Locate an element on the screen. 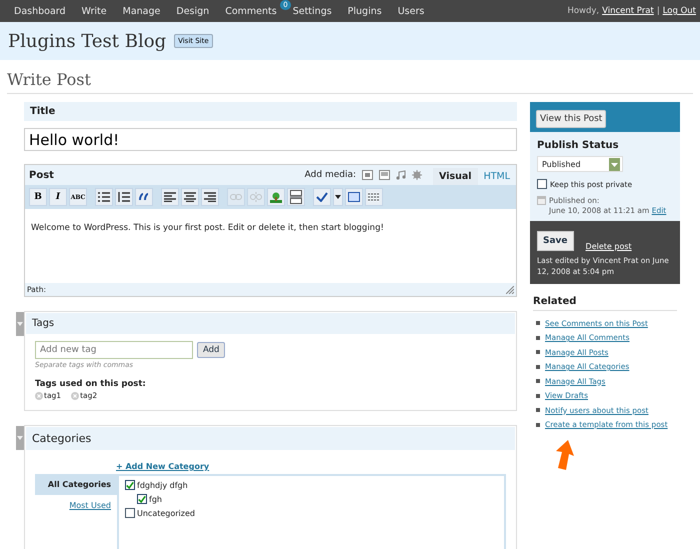  nav-link: Manage is located at coordinates (141, 11).